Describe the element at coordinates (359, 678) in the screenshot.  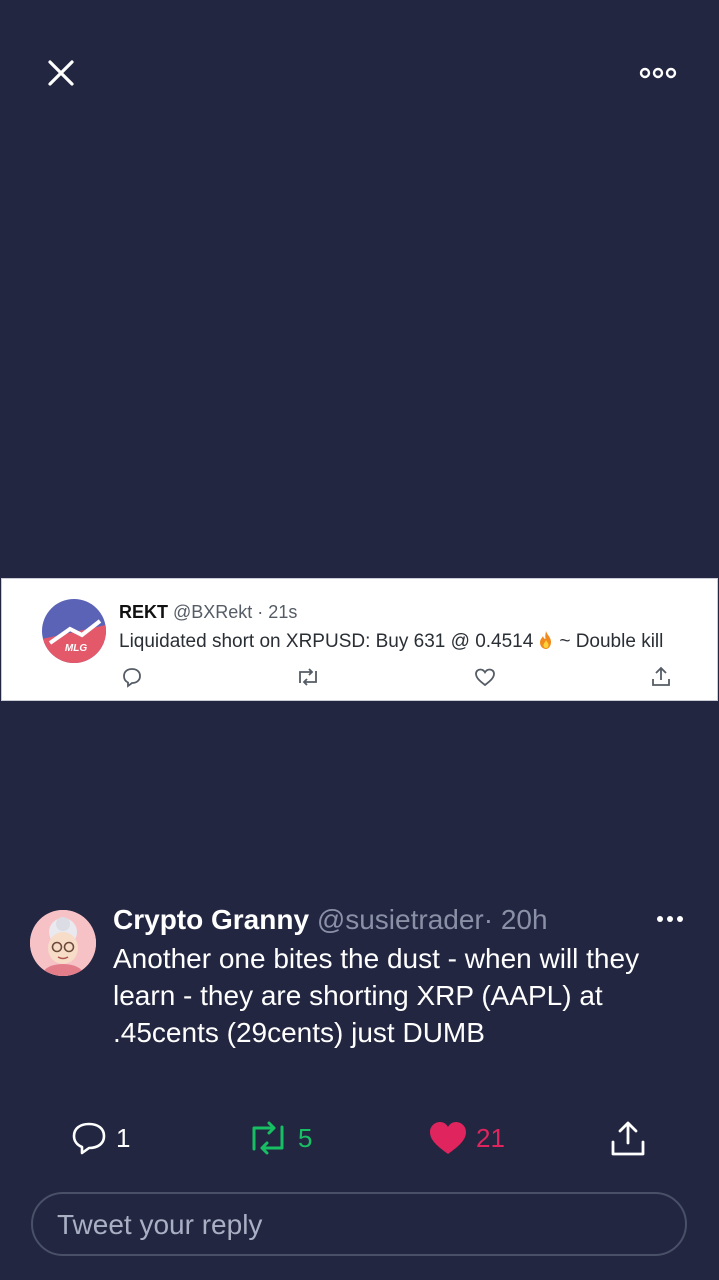
I see `embedded-actions` at that location.